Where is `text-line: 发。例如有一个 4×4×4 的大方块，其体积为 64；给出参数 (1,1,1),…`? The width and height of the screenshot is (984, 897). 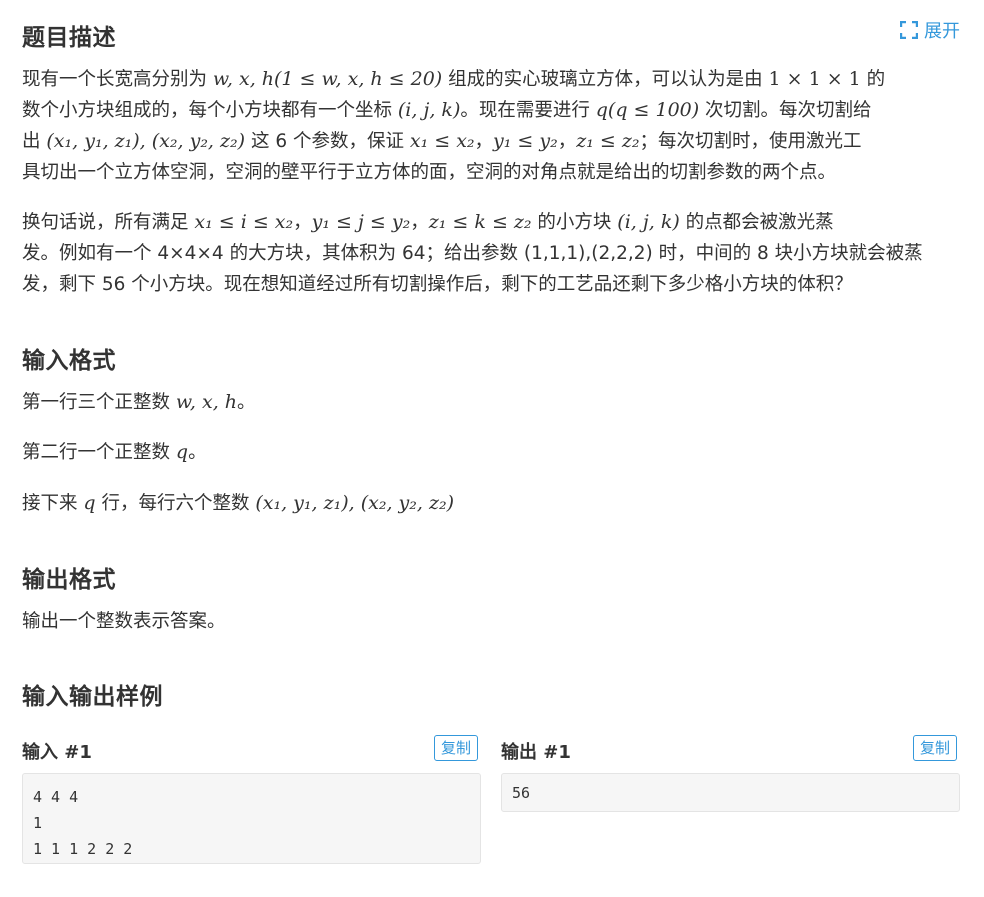
text-line: 发。例如有一个 4×4×4 的大方块，其体积为 64；给出参数 (1,1,1),… is located at coordinates (472, 253).